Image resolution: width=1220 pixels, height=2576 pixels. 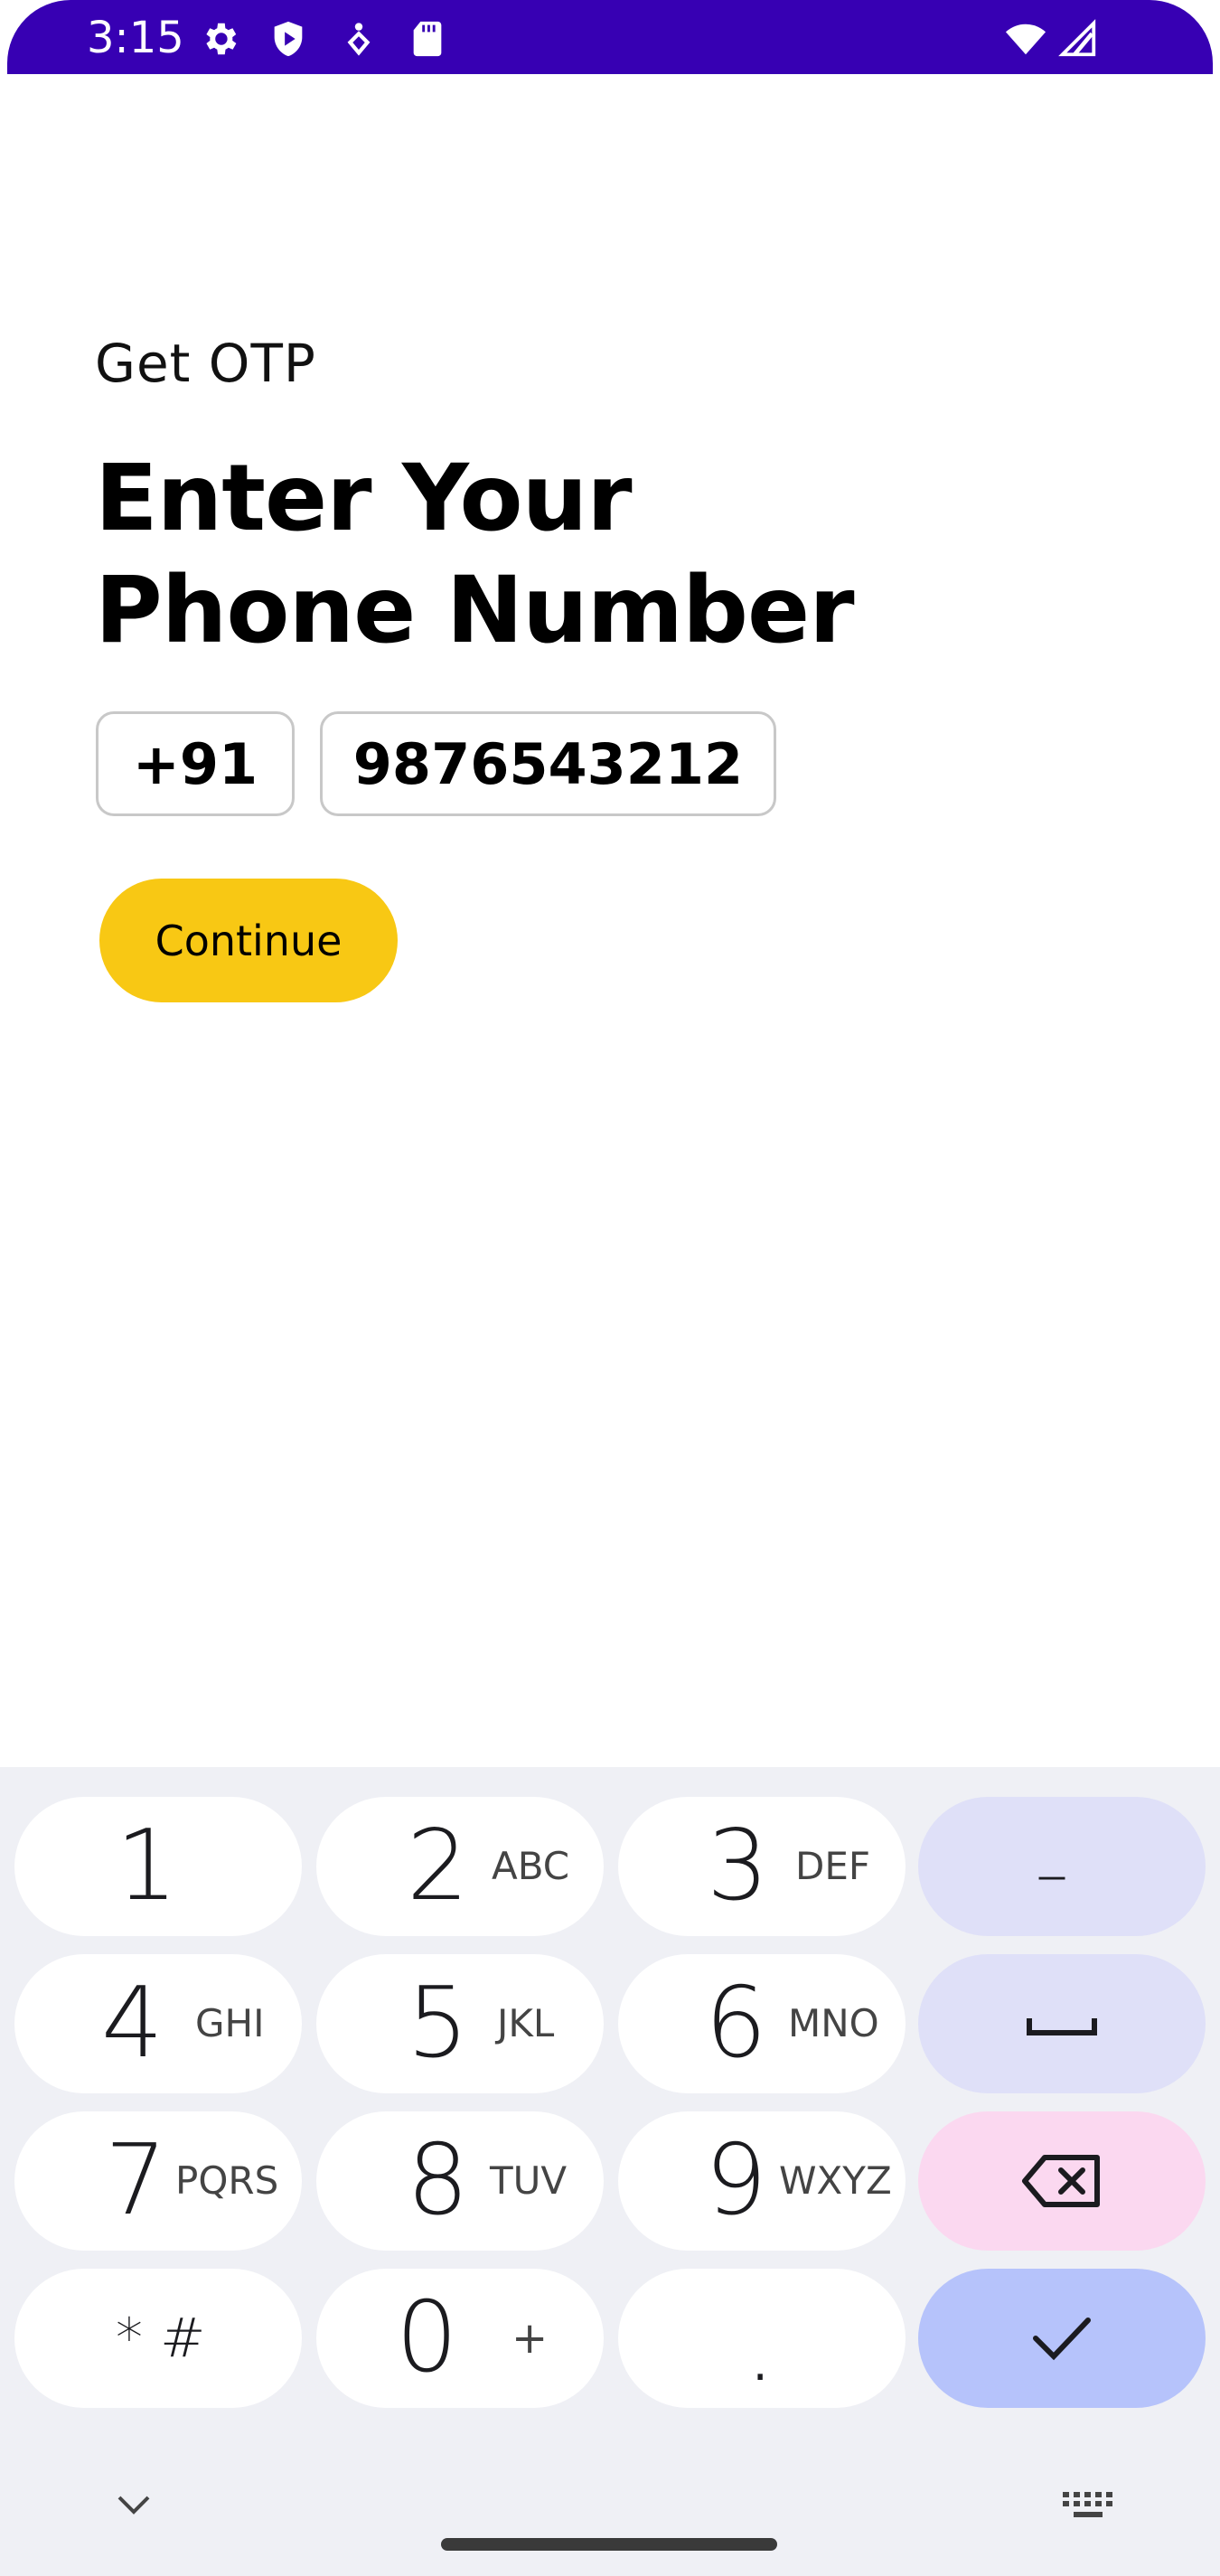 I want to click on backspace-key, so click(x=1062, y=2181).